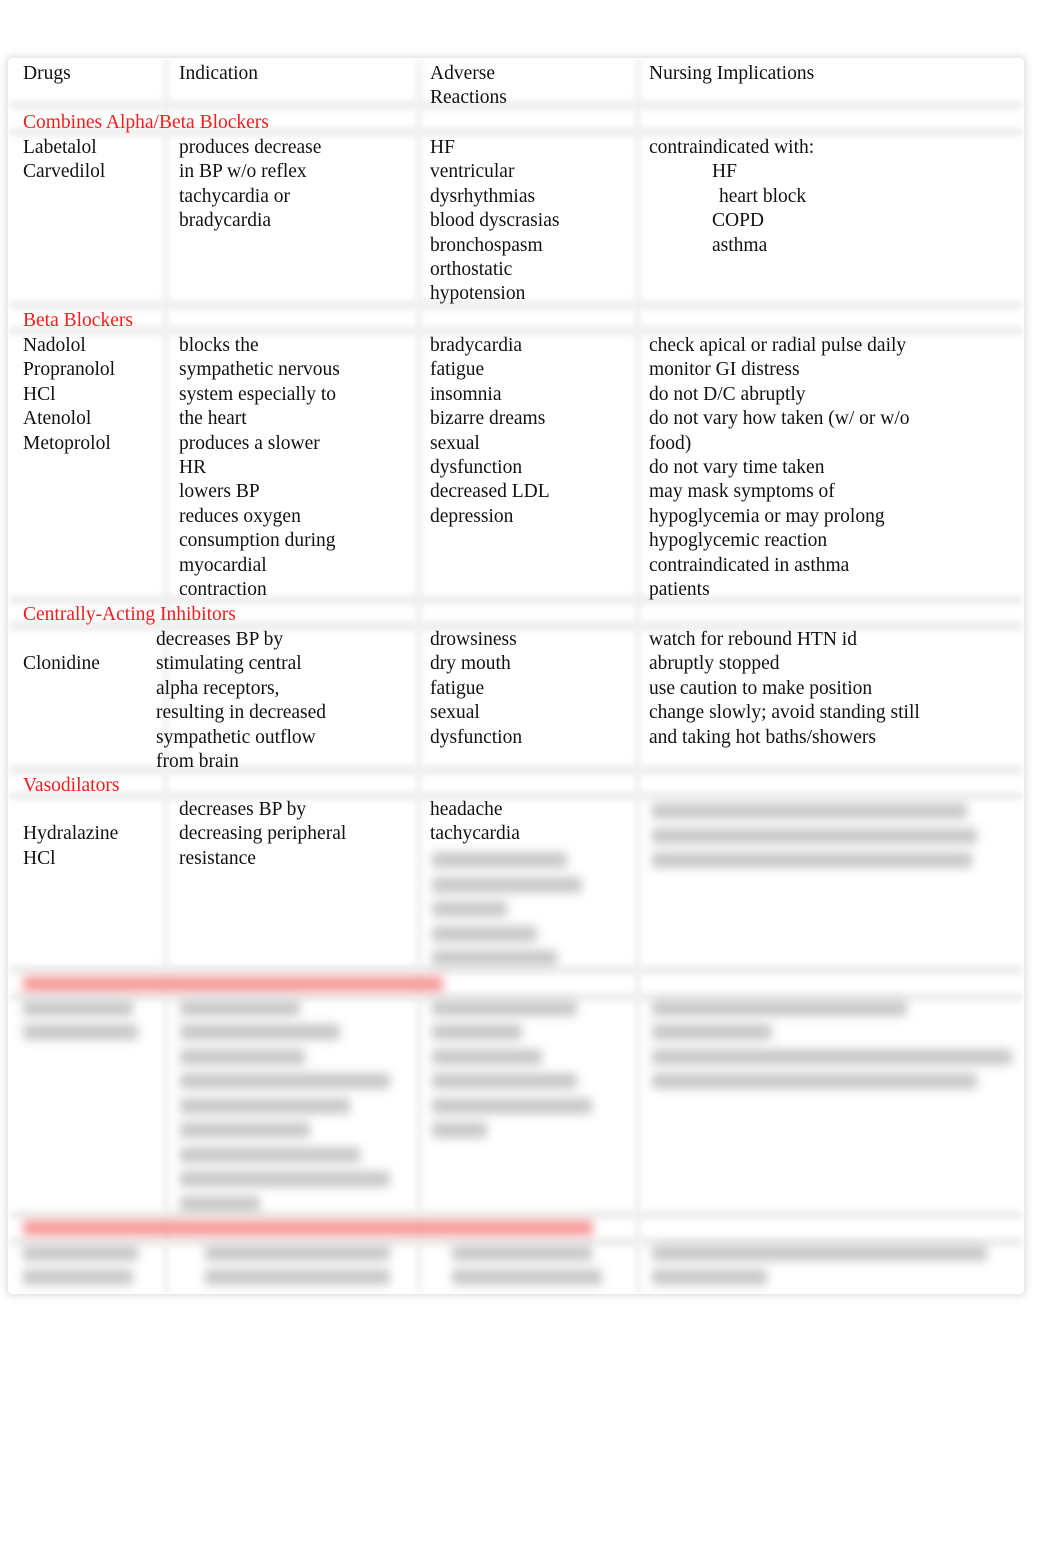 The width and height of the screenshot is (1062, 1561). I want to click on header-adverse-reactions: Adverse Reactions, so click(468, 86).